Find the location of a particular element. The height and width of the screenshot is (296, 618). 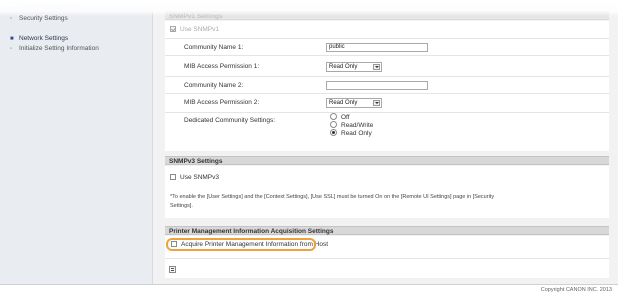

use-snmpv3-row: Use SNMPv3 is located at coordinates (194, 177).